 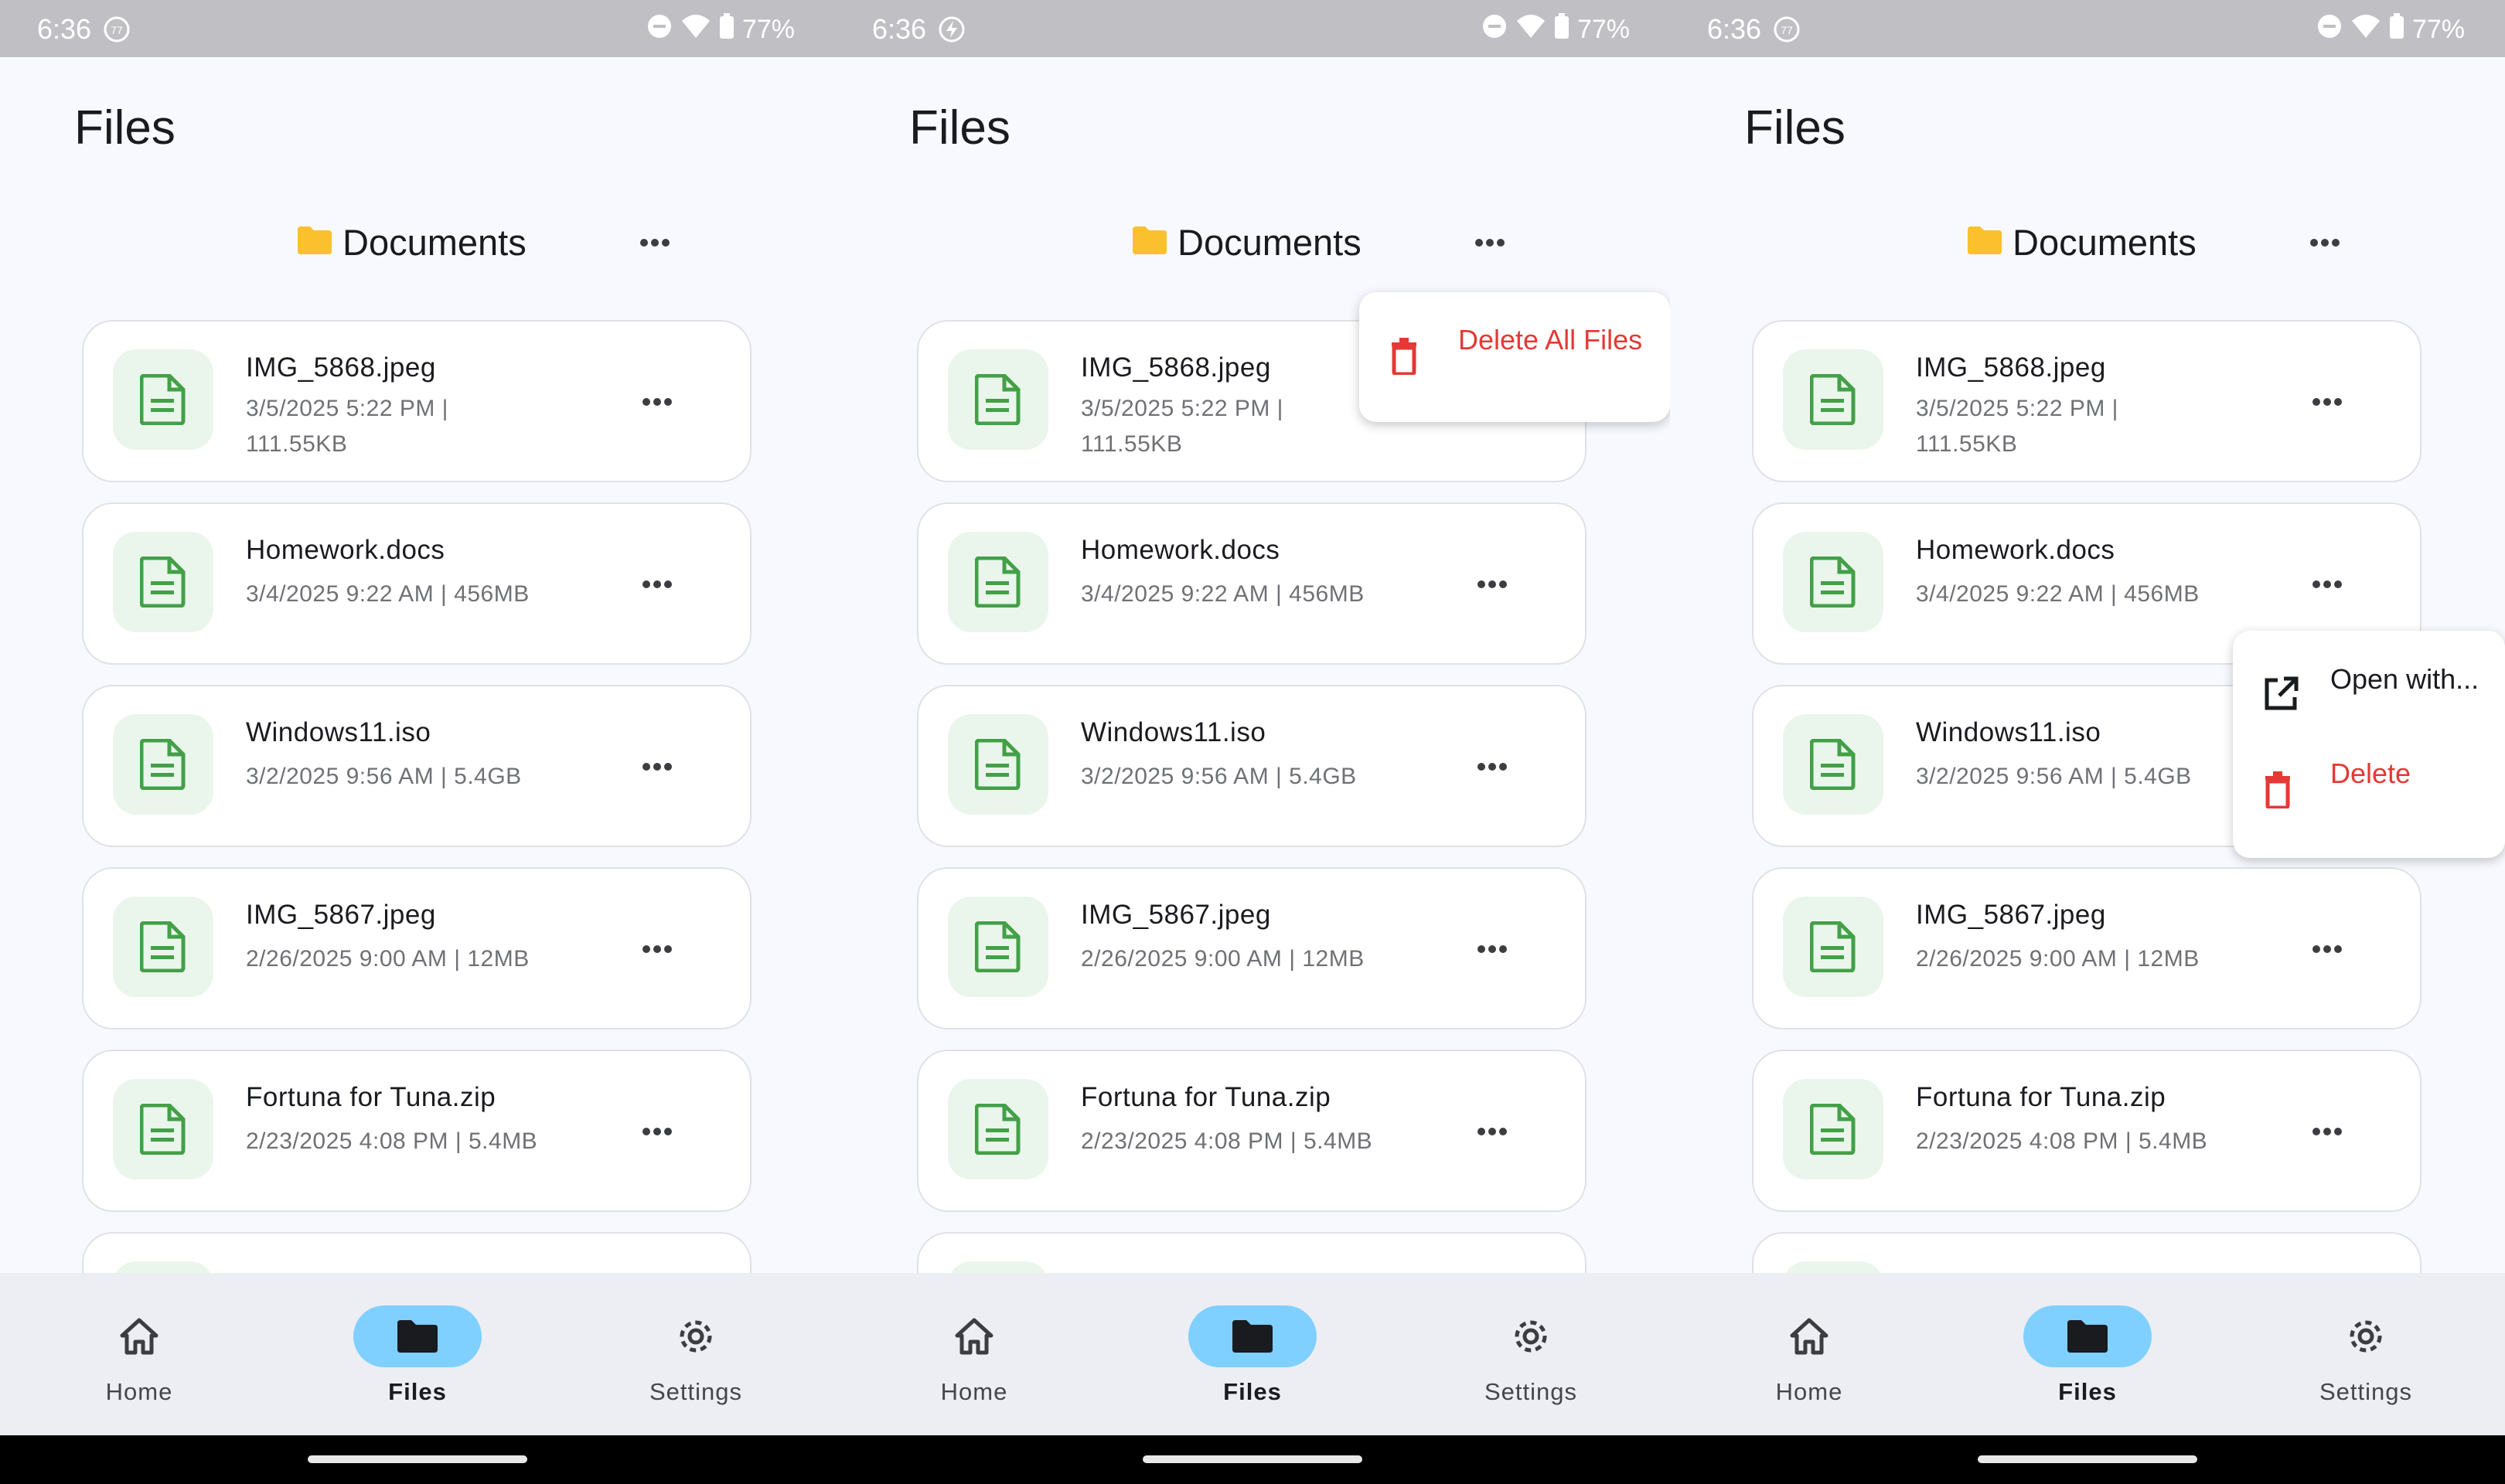 What do you see at coordinates (1219, 776) in the screenshot?
I see `file-meta: 3/2/2025 9:56 AM | 5.4GB` at bounding box center [1219, 776].